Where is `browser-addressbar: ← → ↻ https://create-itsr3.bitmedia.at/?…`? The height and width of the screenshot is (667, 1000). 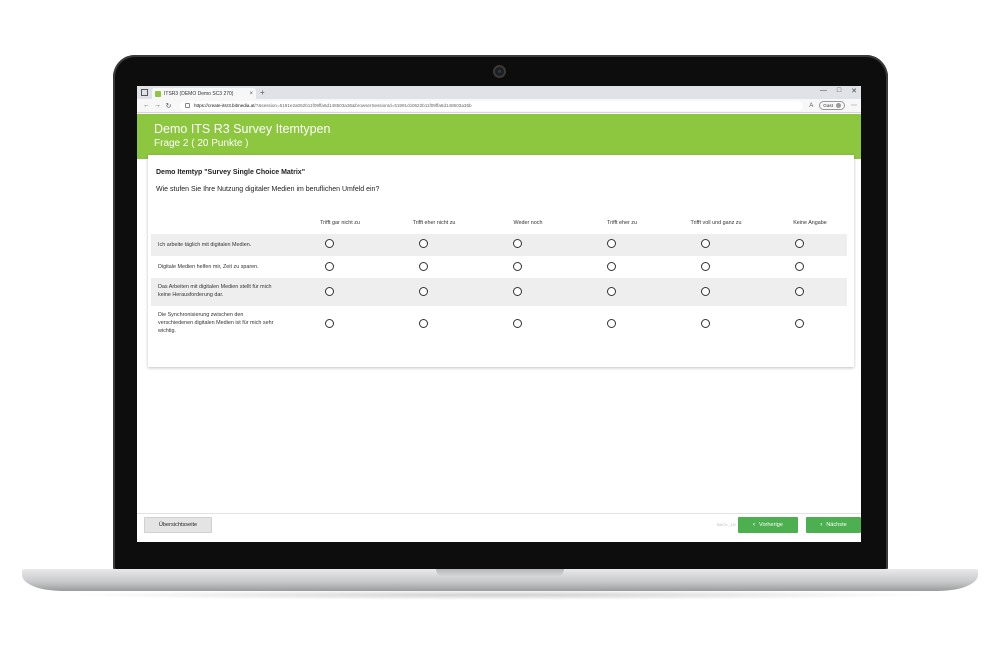 browser-addressbar: ← → ↻ https://create-itsr3.bitmedia.at/?… is located at coordinates (499, 106).